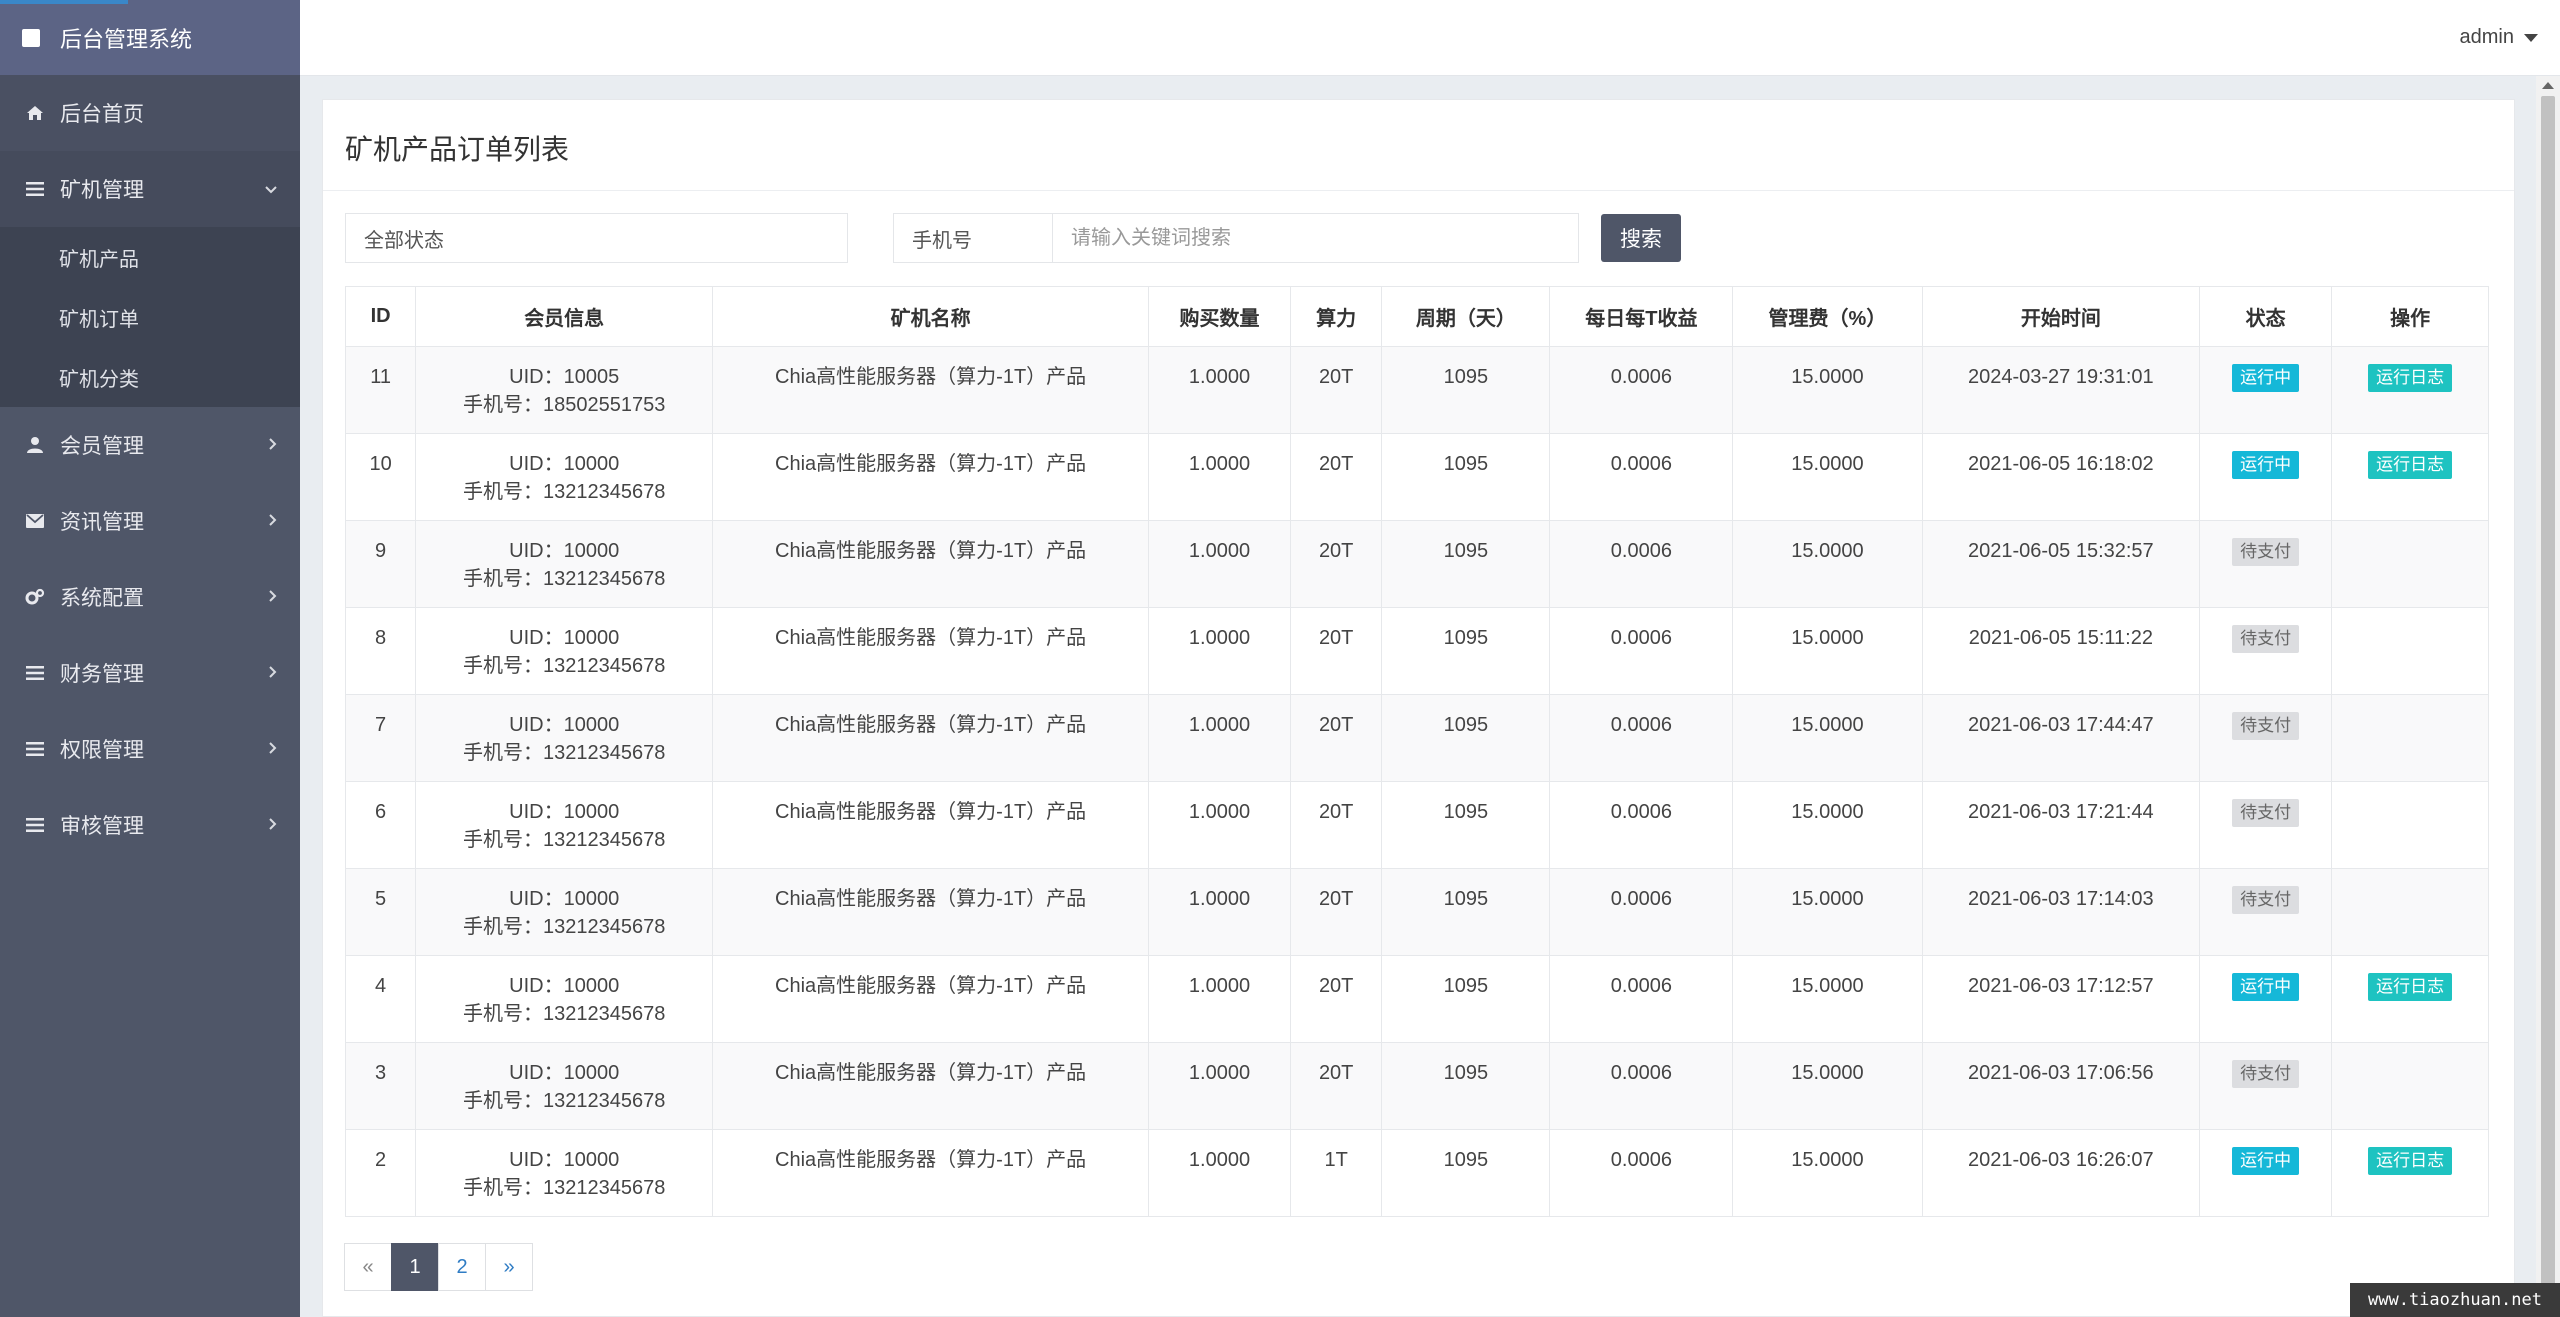 Image resolution: width=2560 pixels, height=1317 pixels. I want to click on sidebar-subitem-miner-orders: 矿机订单, so click(150, 317).